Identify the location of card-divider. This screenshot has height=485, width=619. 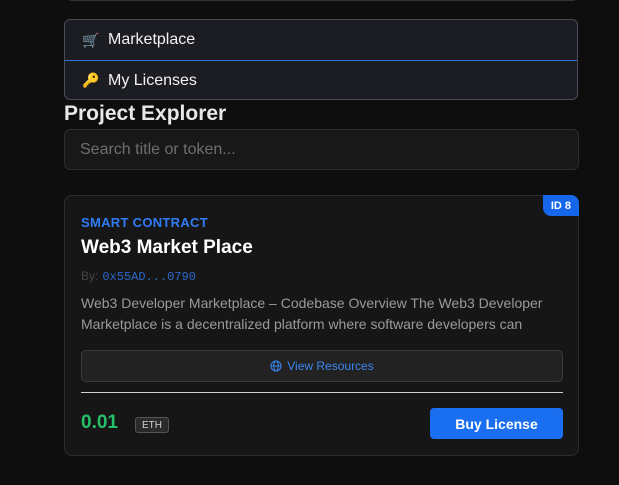
(322, 392).